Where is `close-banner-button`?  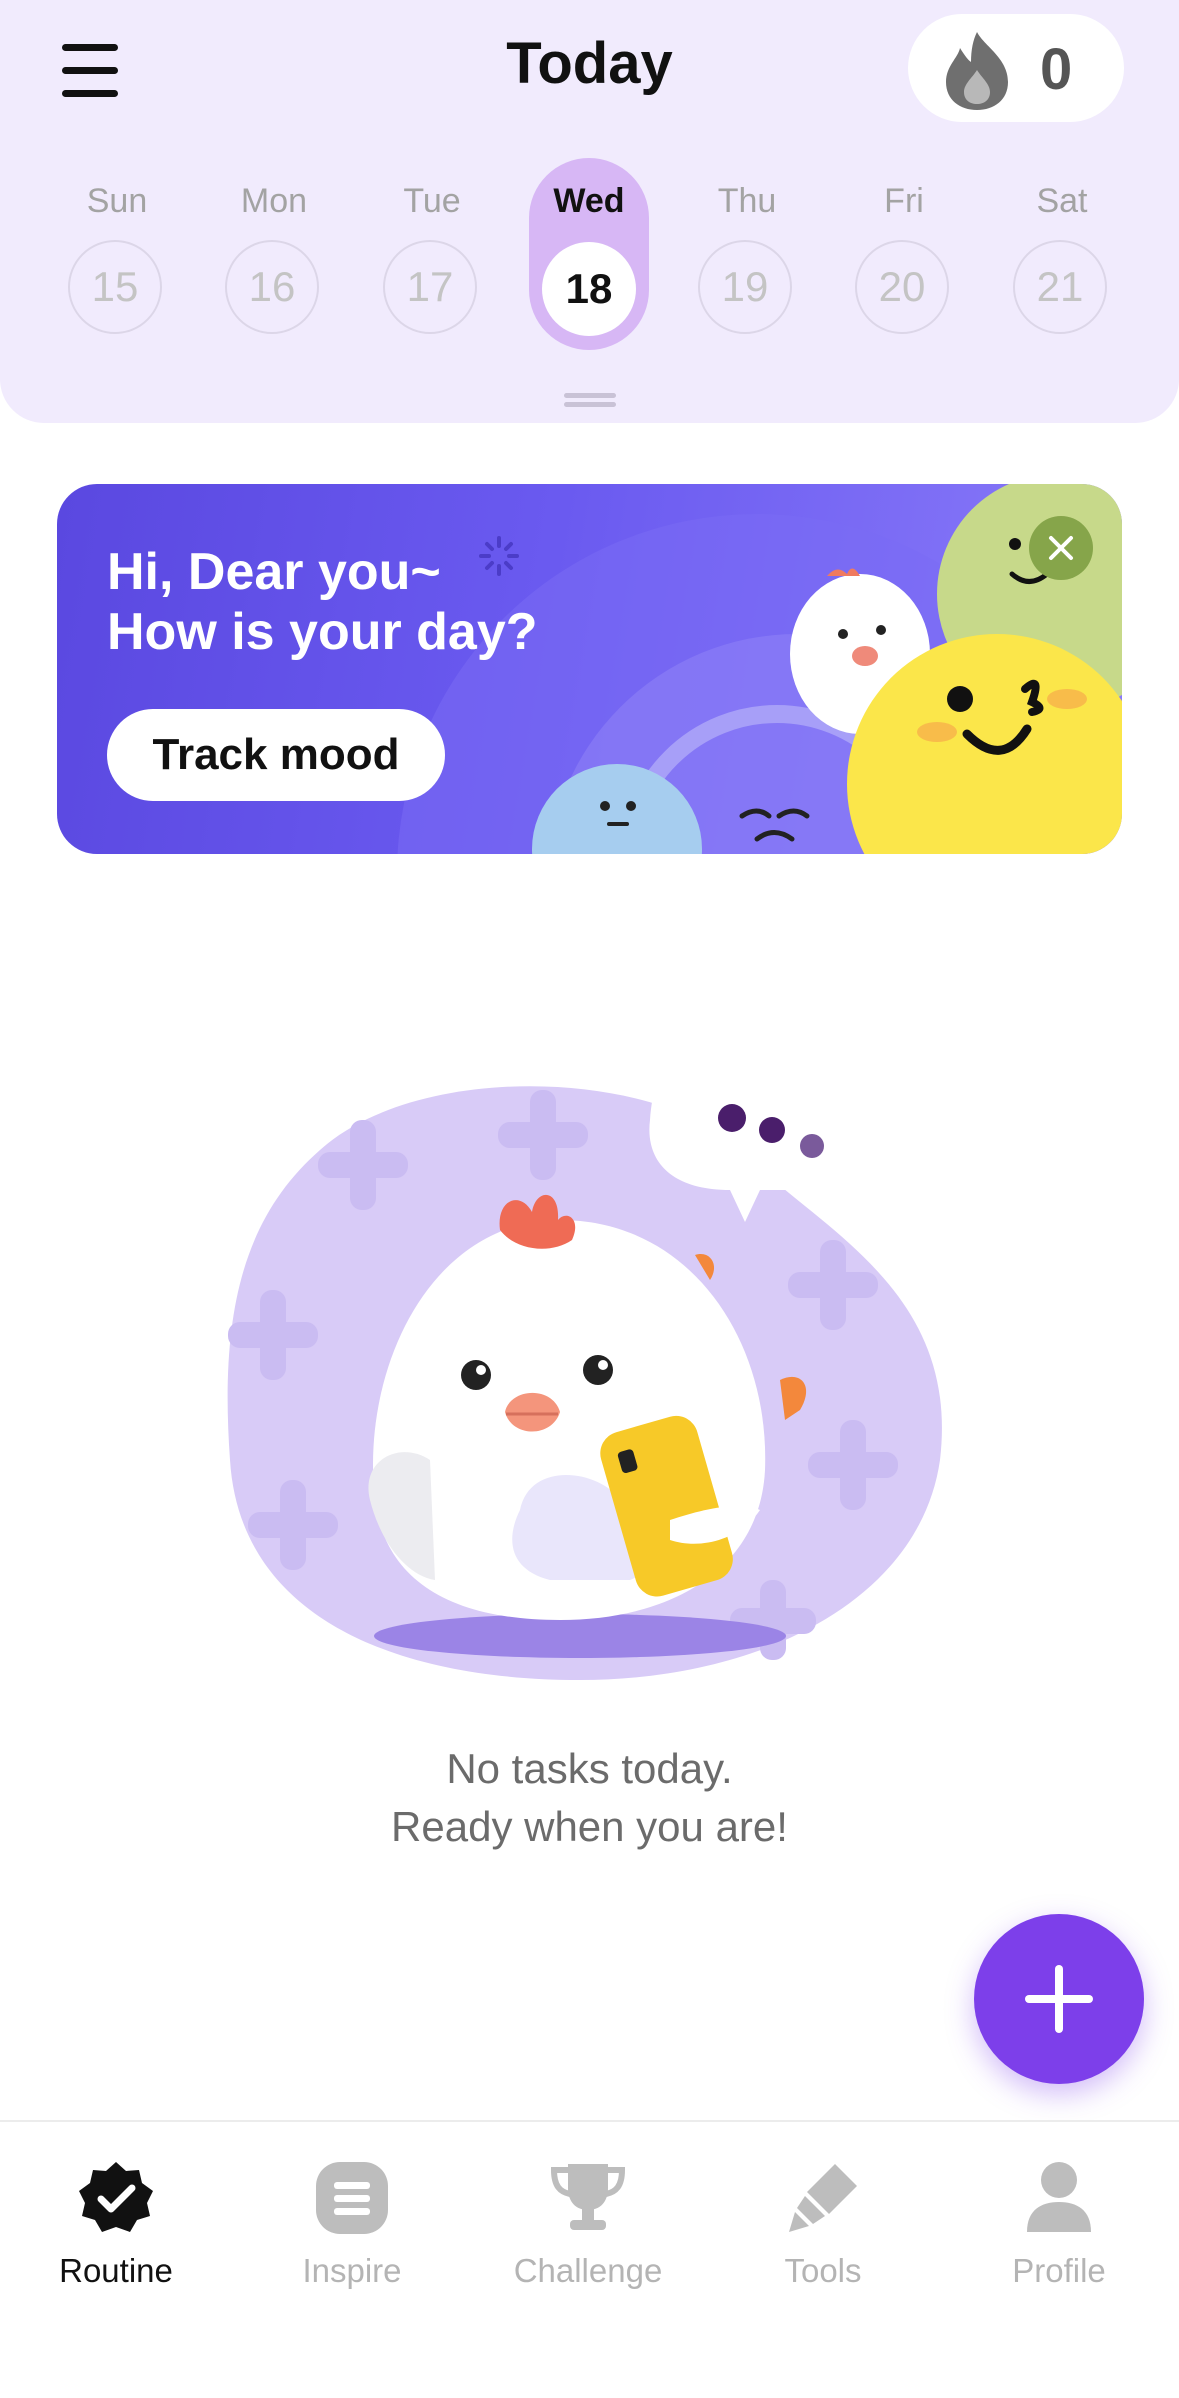 close-banner-button is located at coordinates (1061, 548).